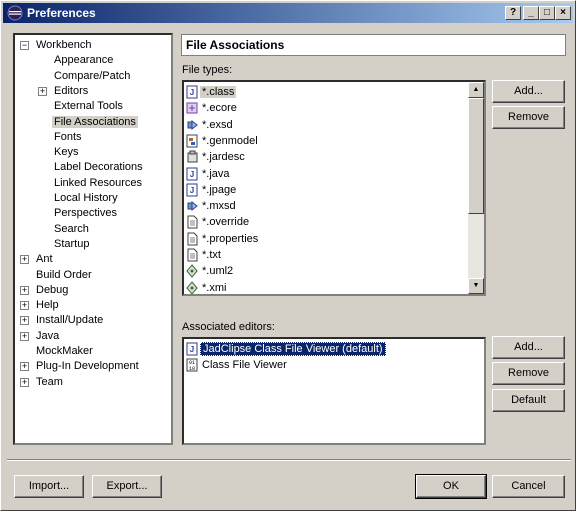  I want to click on cancel-button: Cancel, so click(528, 486).